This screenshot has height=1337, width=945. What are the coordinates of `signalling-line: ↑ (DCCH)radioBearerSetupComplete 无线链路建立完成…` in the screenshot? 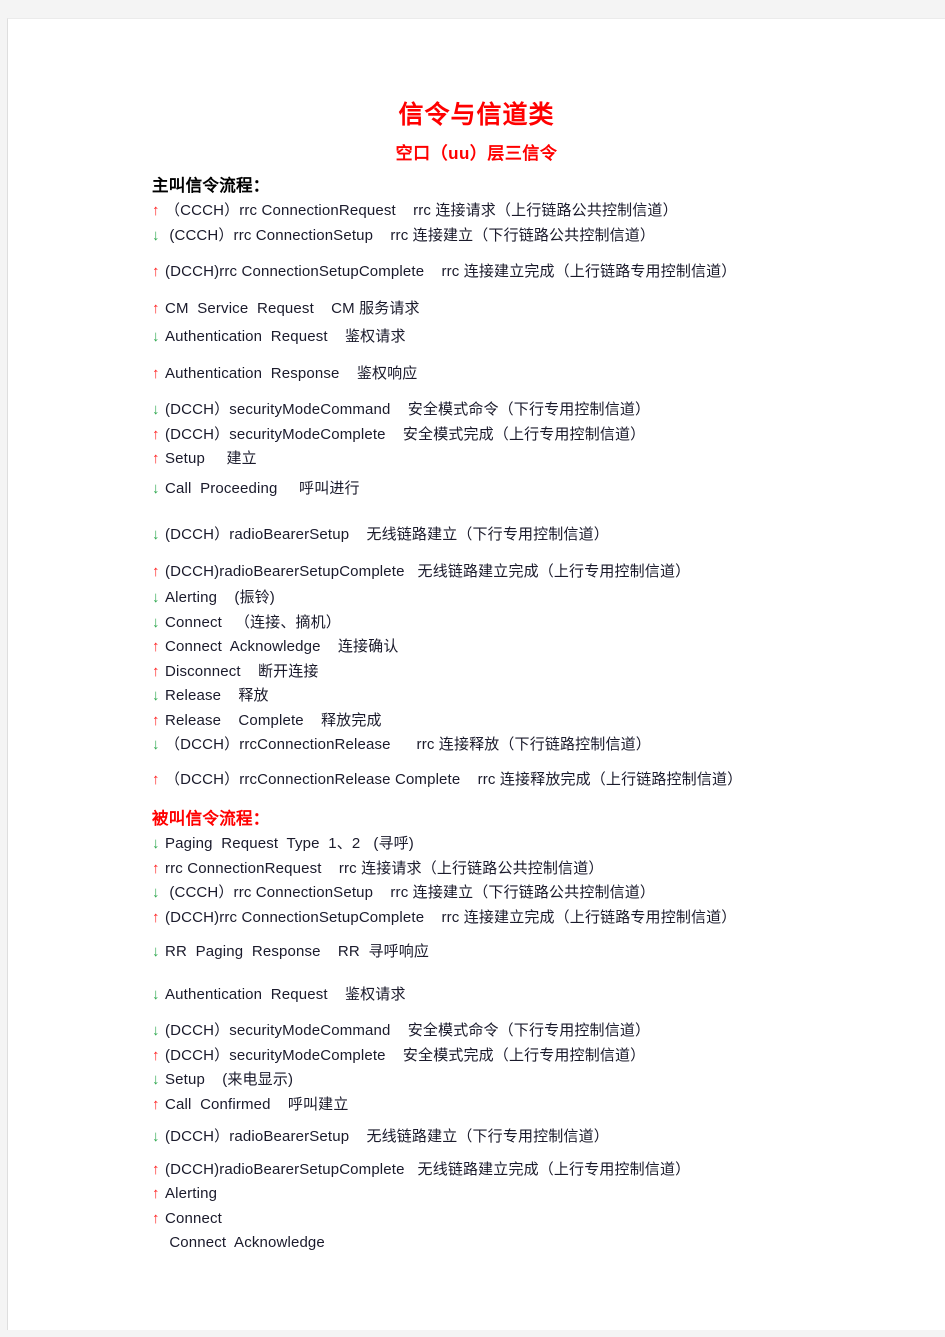 It's located at (548, 572).